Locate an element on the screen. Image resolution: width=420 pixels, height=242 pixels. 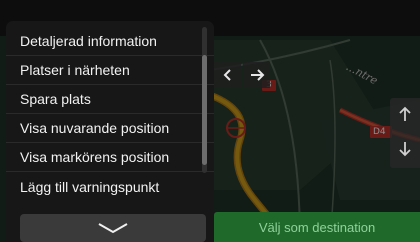
arrow-left-icon is located at coordinates (227, 75).